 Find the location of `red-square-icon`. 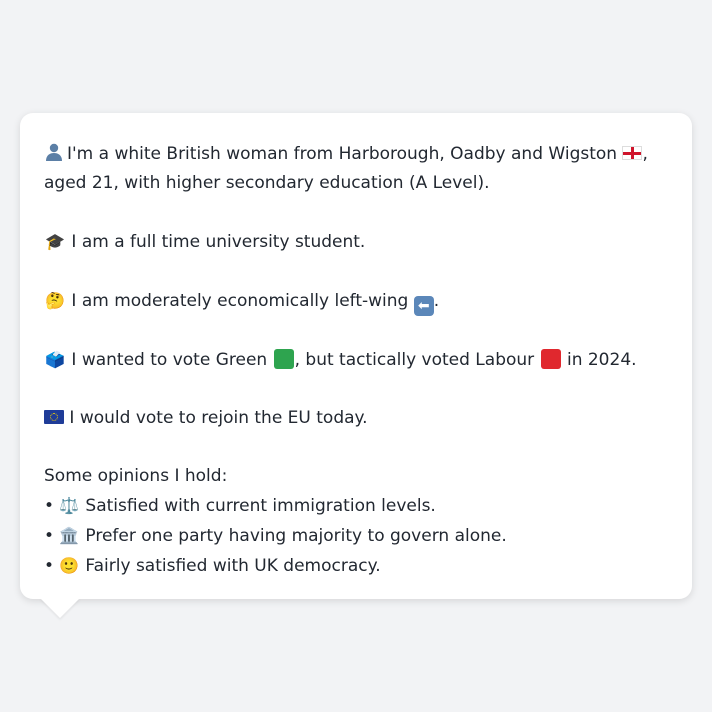

red-square-icon is located at coordinates (550, 359).